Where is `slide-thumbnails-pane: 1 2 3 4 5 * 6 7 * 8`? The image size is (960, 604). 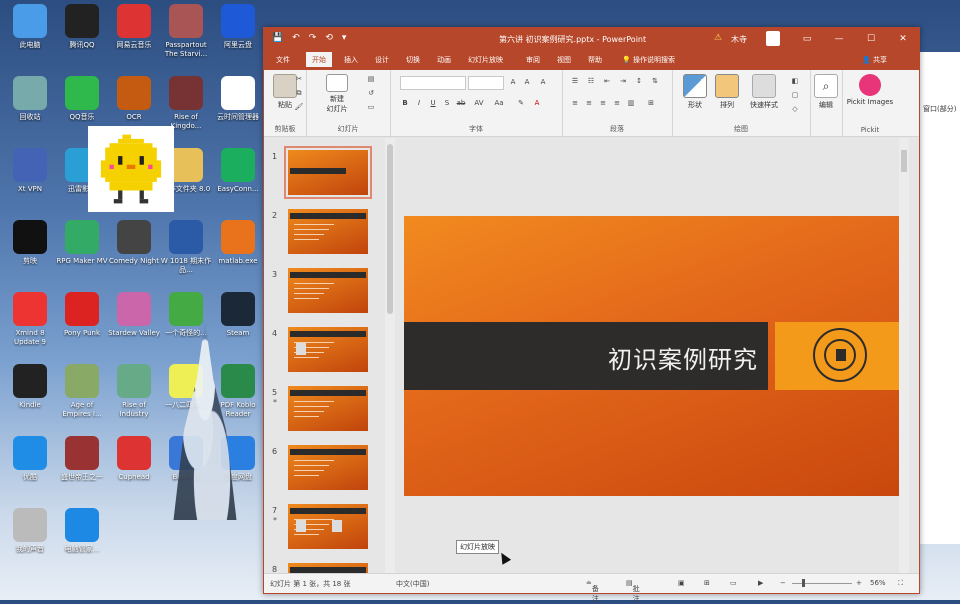 slide-thumbnails-pane: 1 2 3 4 5 * 6 7 * 8 is located at coordinates (325, 356).